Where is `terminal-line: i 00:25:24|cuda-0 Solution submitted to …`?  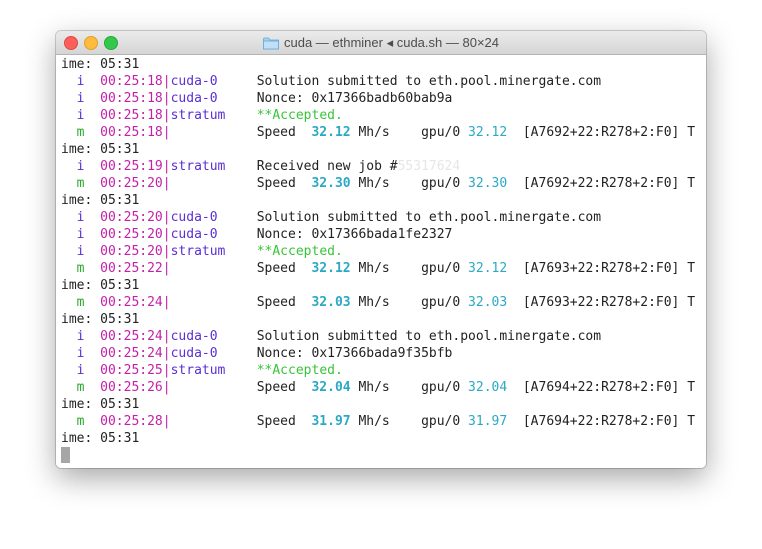 terminal-line: i 00:25:24|cuda-0 Solution submitted to … is located at coordinates (331, 336).